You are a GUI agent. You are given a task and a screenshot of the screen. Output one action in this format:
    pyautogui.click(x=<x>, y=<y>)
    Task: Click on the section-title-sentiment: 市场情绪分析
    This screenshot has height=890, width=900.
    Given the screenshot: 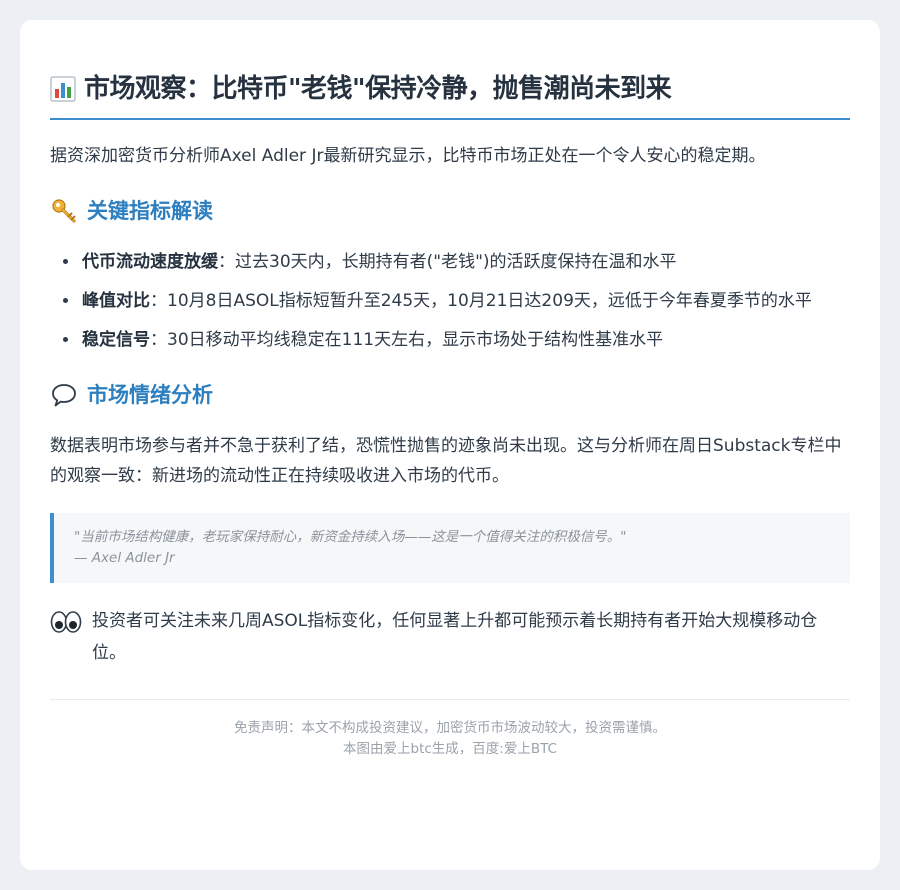 What is the action you would take?
    pyautogui.click(x=150, y=395)
    